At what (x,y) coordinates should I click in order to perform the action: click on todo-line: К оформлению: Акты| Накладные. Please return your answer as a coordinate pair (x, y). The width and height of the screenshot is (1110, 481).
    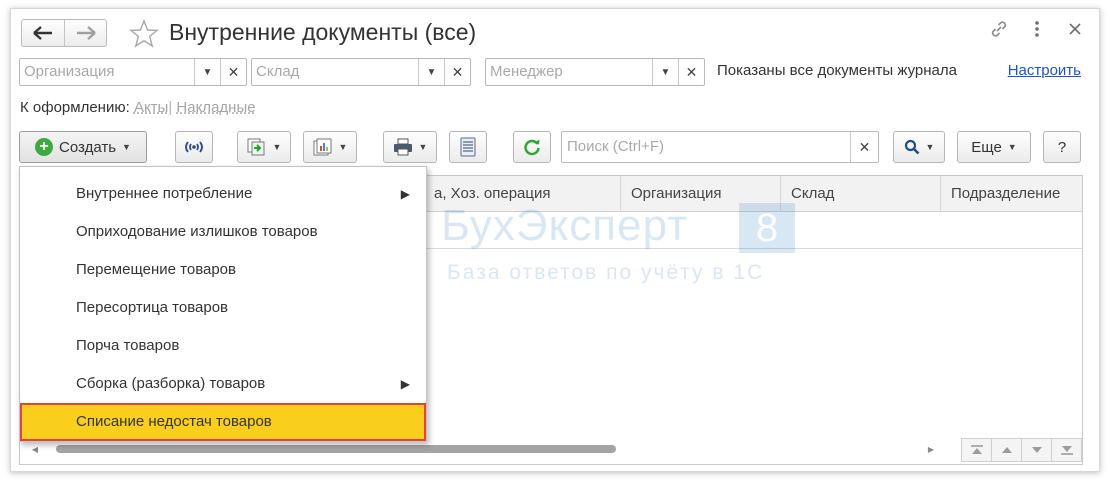
    Looking at the image, I should click on (138, 107).